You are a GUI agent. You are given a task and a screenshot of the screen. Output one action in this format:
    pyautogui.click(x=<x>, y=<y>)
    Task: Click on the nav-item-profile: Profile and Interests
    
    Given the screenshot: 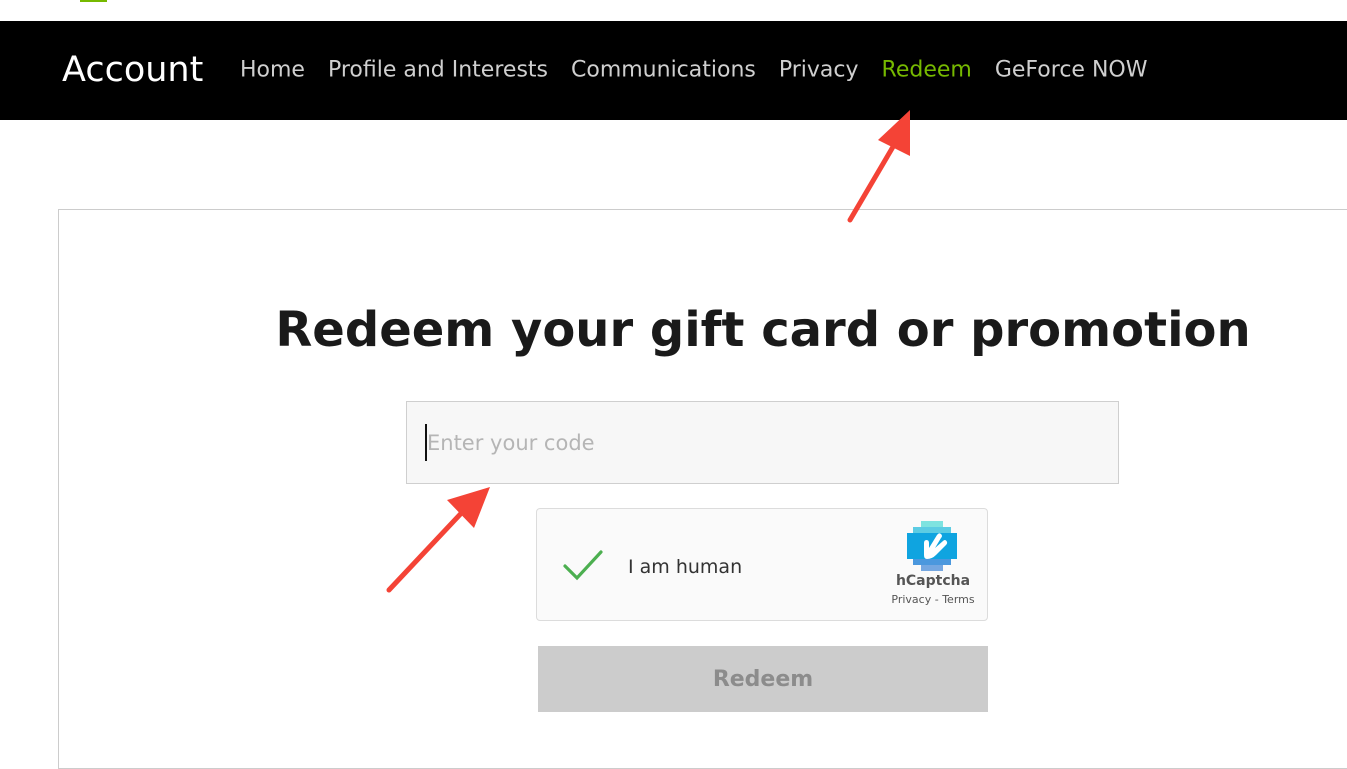 What is the action you would take?
    pyautogui.click(x=438, y=70)
    